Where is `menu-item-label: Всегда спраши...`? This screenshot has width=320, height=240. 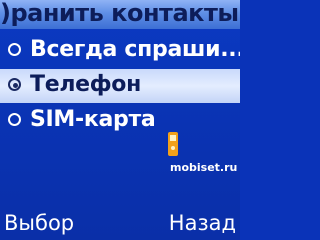
menu-item-label: Всегда спраши... is located at coordinates (135, 49).